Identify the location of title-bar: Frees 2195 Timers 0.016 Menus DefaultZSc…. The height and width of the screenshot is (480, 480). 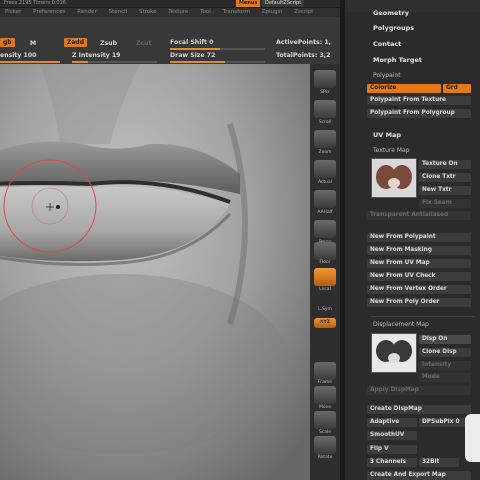
(172, 3).